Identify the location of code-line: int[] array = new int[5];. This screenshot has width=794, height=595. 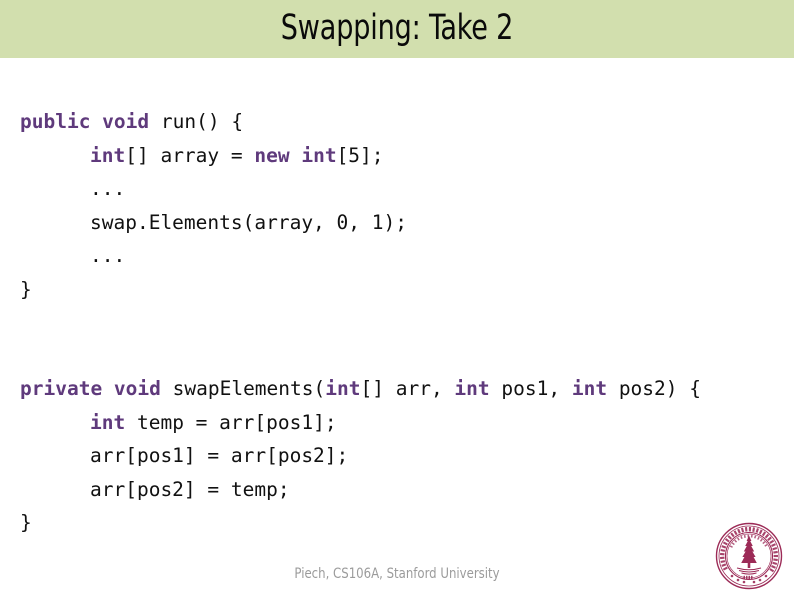
(400, 156).